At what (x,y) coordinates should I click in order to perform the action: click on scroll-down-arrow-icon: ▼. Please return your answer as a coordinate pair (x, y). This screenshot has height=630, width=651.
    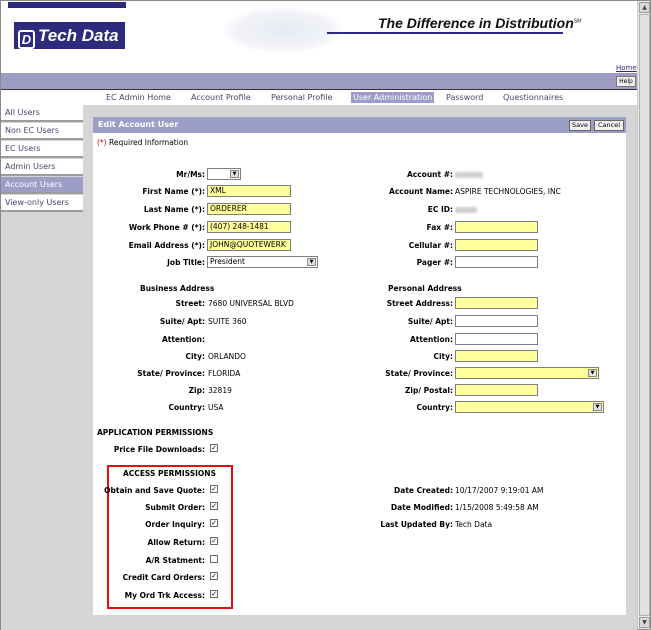
    Looking at the image, I should click on (644, 622).